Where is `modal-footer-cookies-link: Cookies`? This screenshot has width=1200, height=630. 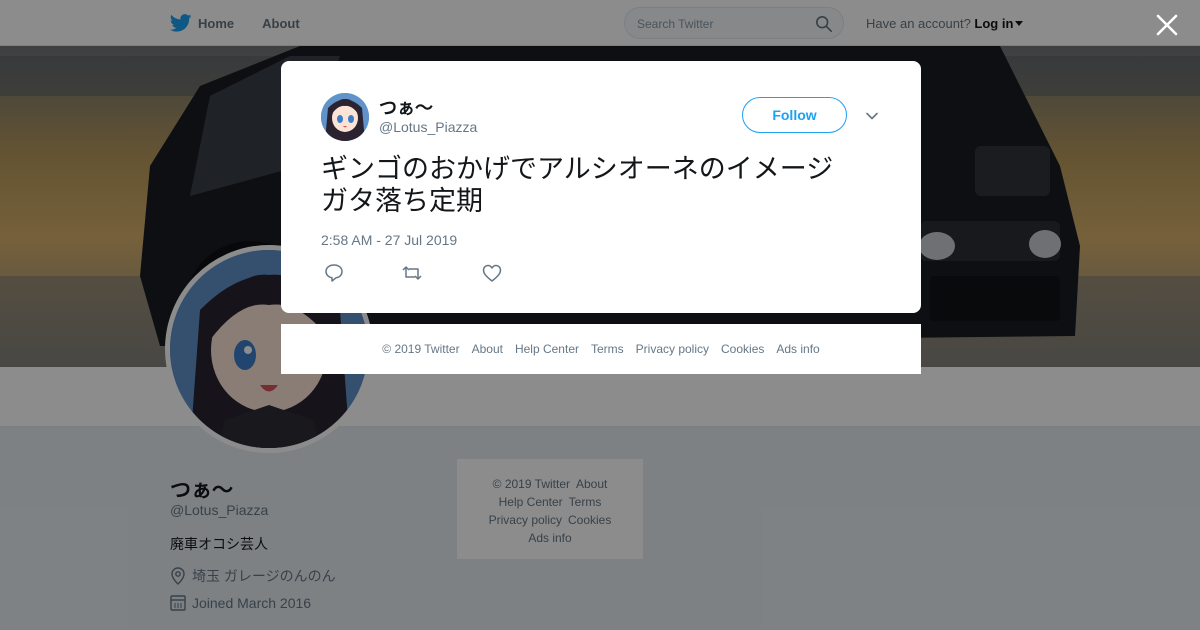
modal-footer-cookies-link: Cookies is located at coordinates (742, 349).